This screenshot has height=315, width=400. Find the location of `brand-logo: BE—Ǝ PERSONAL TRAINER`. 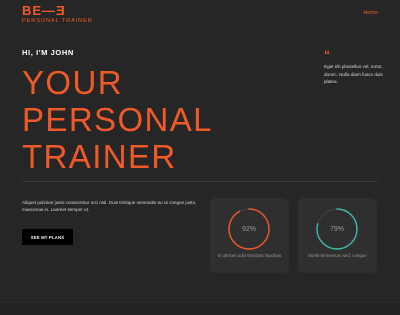

brand-logo: BE—Ǝ PERSONAL TRAINER is located at coordinates (57, 14).